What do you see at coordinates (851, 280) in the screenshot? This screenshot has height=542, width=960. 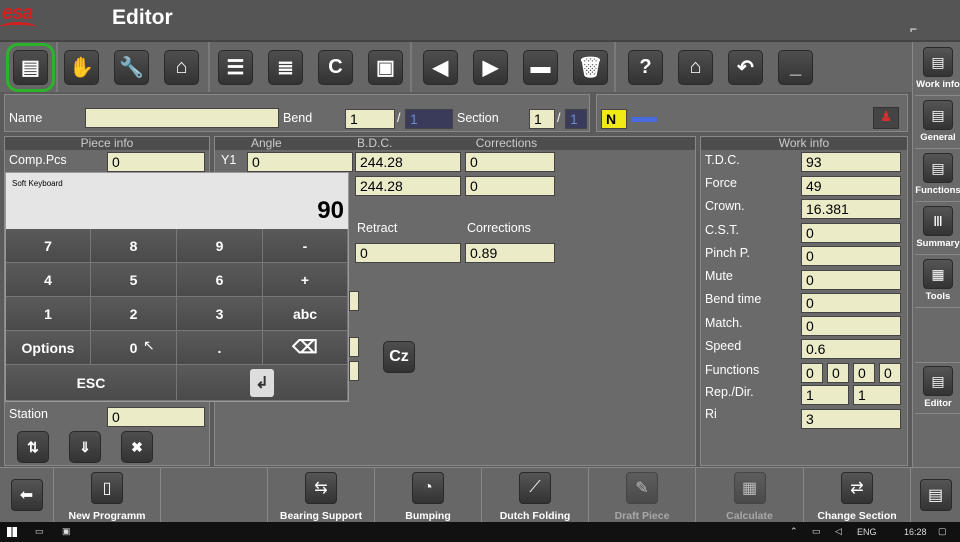 I see `mute-field: 0` at bounding box center [851, 280].